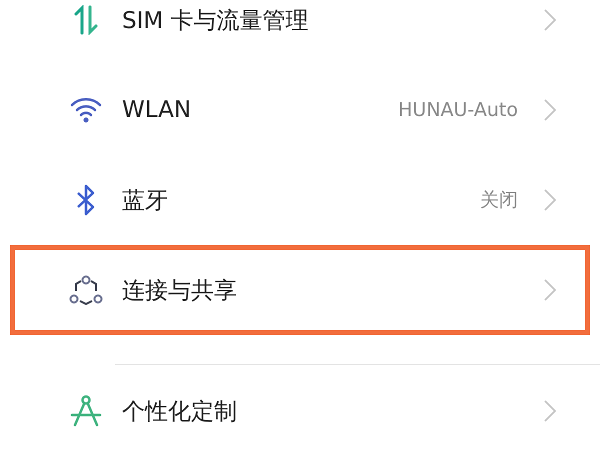 This screenshot has width=600, height=450. I want to click on item-label: 连接与共享, so click(180, 291).